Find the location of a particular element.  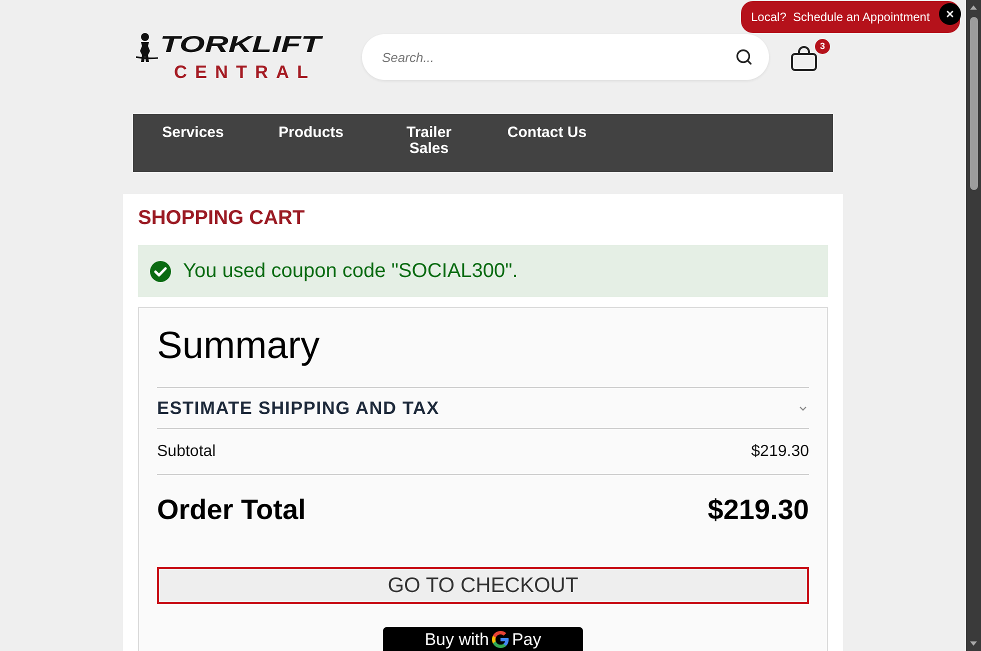

order-total-label: Order Total is located at coordinates (231, 510).